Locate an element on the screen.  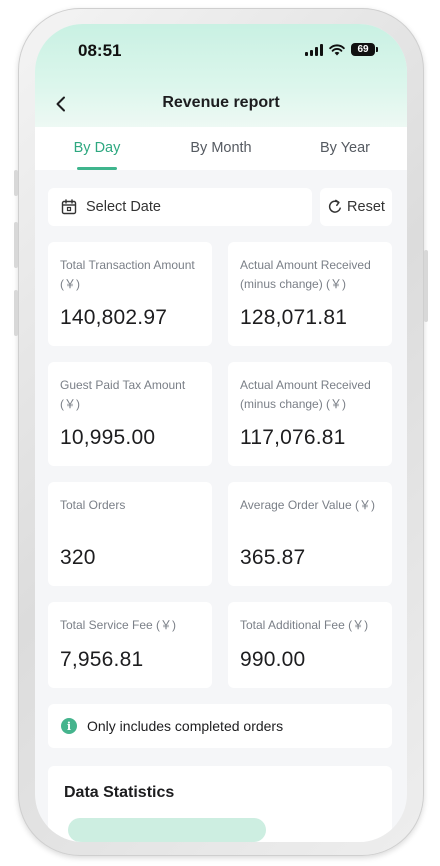
metric-label: Total Transaction Amount (￥) is located at coordinates (127, 274).